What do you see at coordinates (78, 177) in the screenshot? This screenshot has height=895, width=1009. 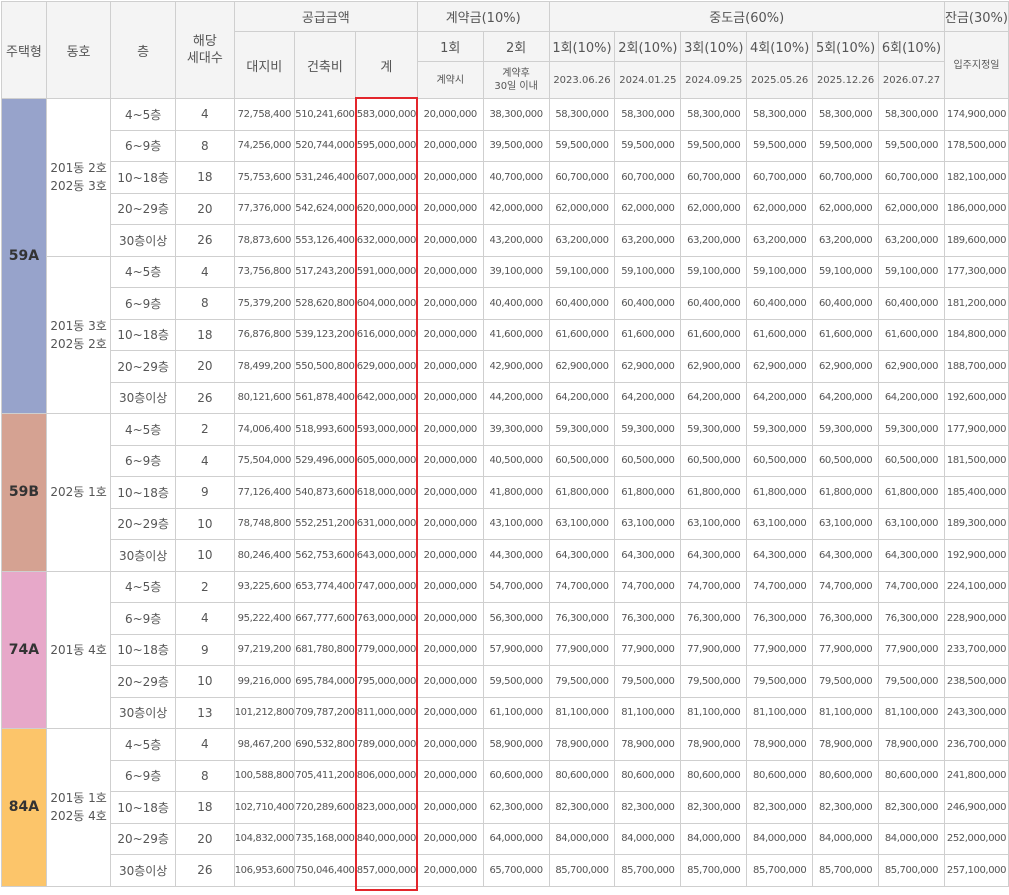 I see `dong-label: 201동 2호 202동 3호` at bounding box center [78, 177].